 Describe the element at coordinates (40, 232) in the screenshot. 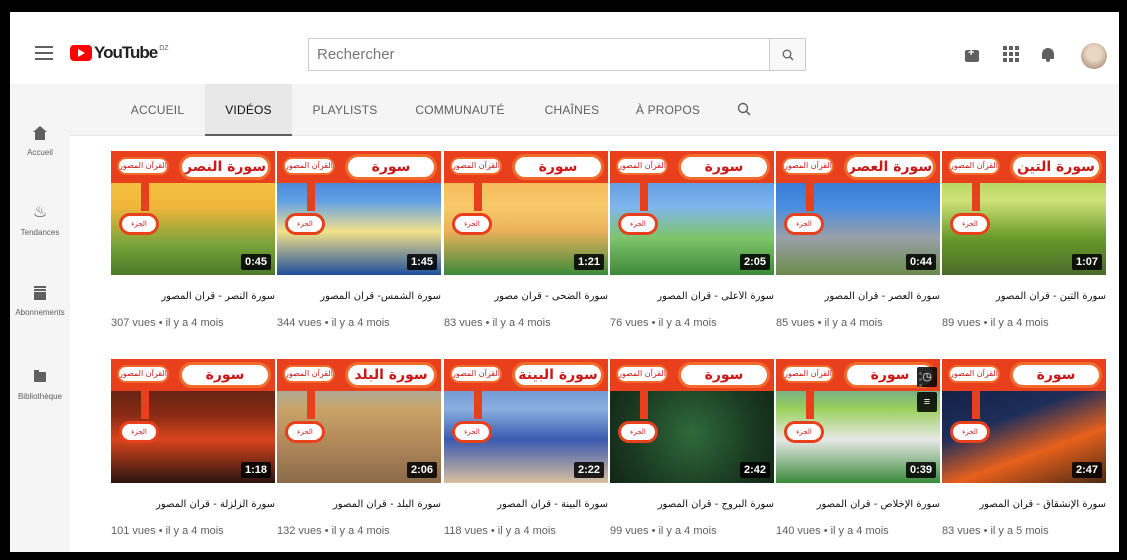

I see `sidebar-item-label: Tendances` at that location.